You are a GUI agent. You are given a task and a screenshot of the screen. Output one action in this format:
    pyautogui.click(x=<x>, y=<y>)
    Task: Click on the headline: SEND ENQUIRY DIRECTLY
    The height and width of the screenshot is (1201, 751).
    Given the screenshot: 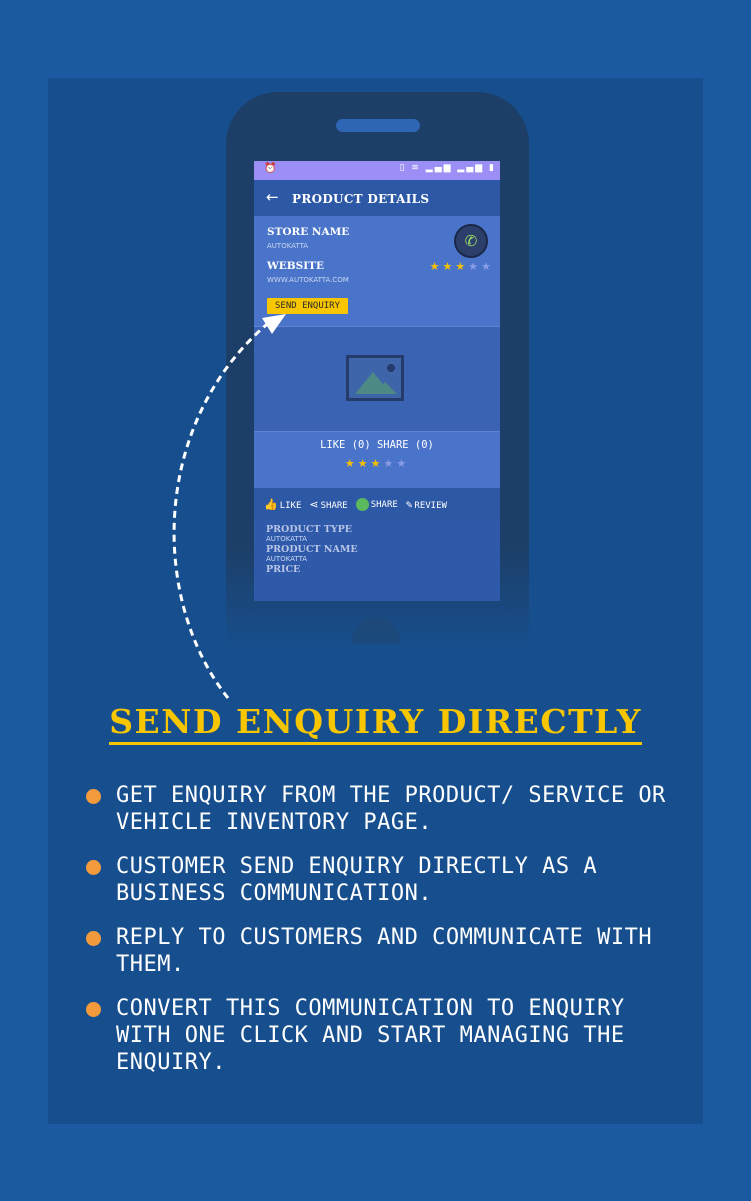 What is the action you would take?
    pyautogui.click(x=375, y=723)
    